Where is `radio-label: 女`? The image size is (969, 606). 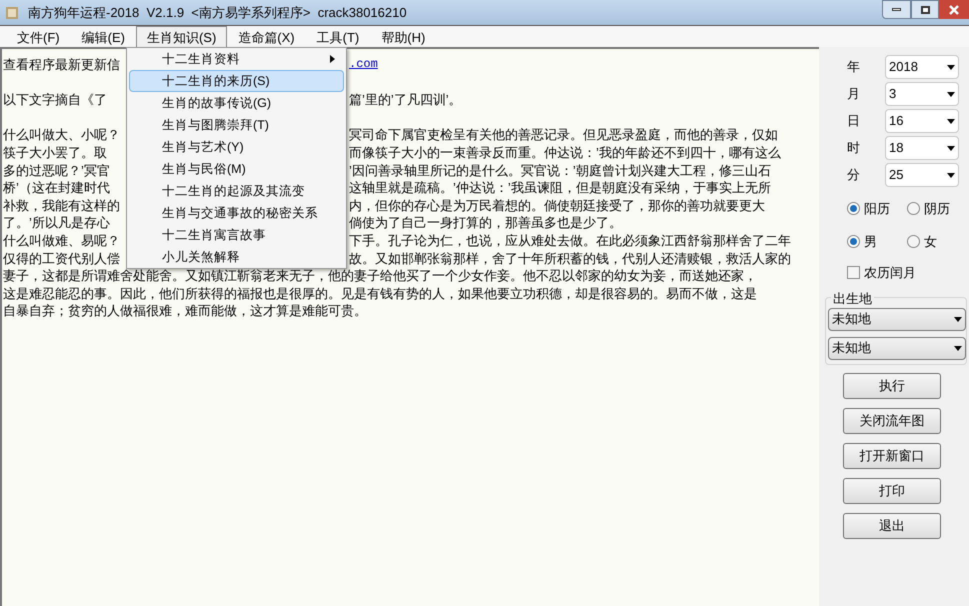
radio-label: 女 is located at coordinates (930, 241).